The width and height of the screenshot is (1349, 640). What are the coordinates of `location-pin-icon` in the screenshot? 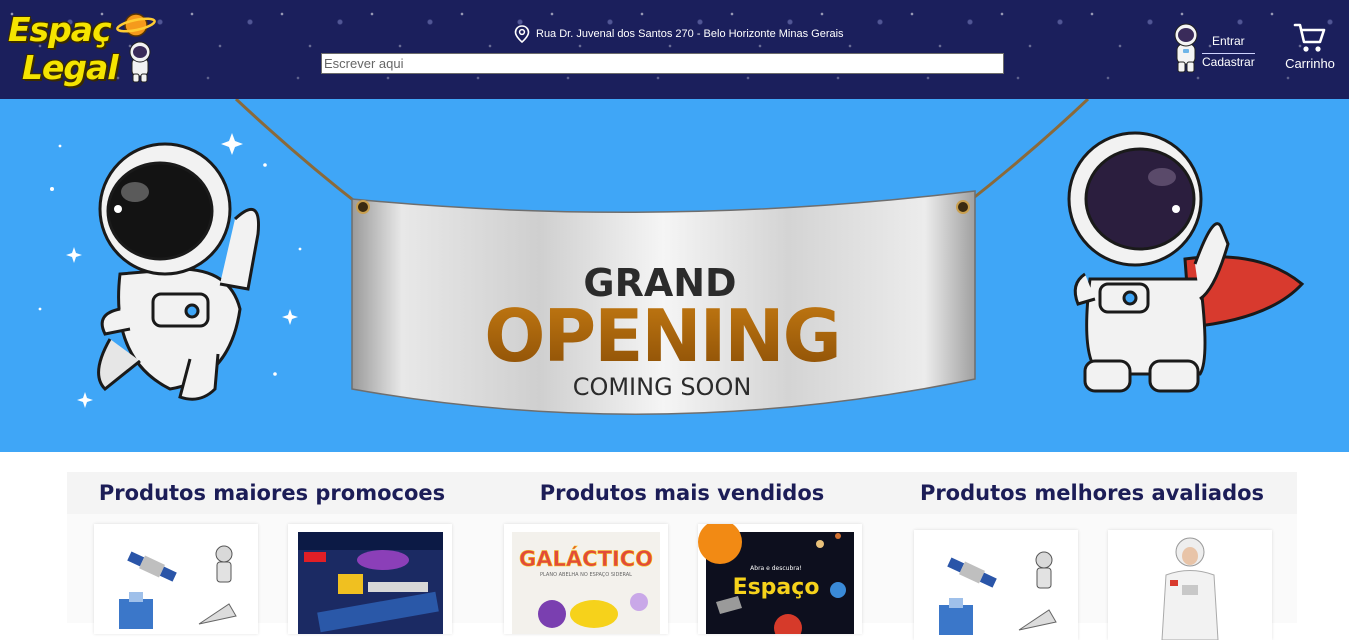 It's located at (522, 34).